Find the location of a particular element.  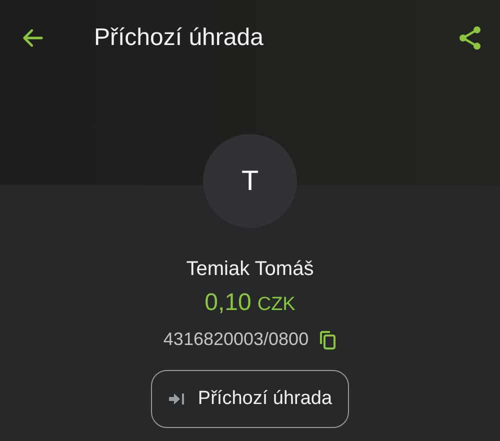

incoming-arrow-icon is located at coordinates (177, 399).